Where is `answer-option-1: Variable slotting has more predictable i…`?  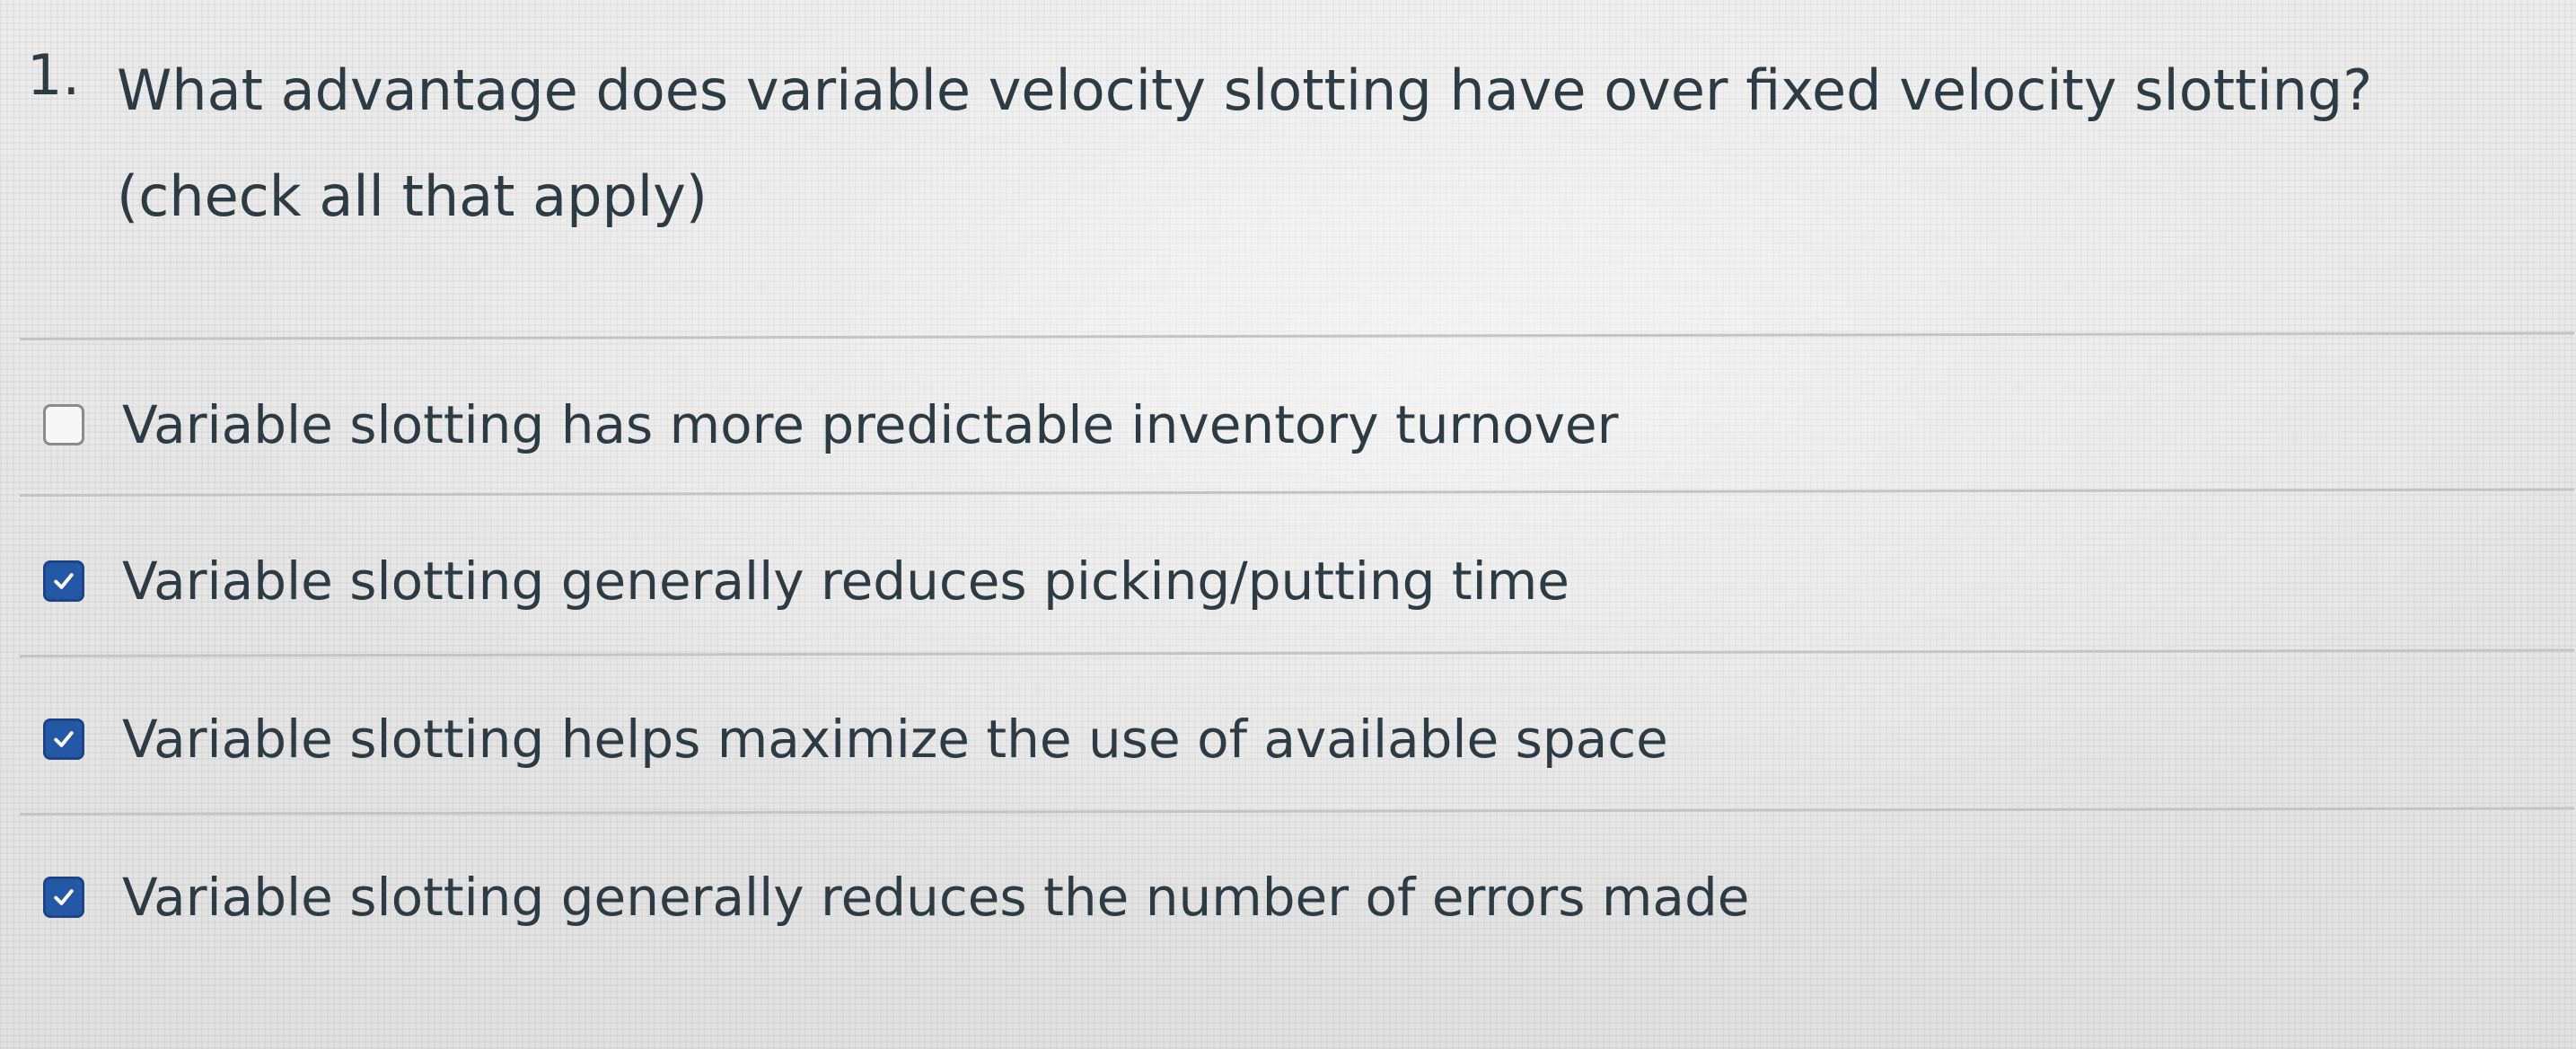 answer-option-1: Variable slotting has more predictable i… is located at coordinates (831, 424).